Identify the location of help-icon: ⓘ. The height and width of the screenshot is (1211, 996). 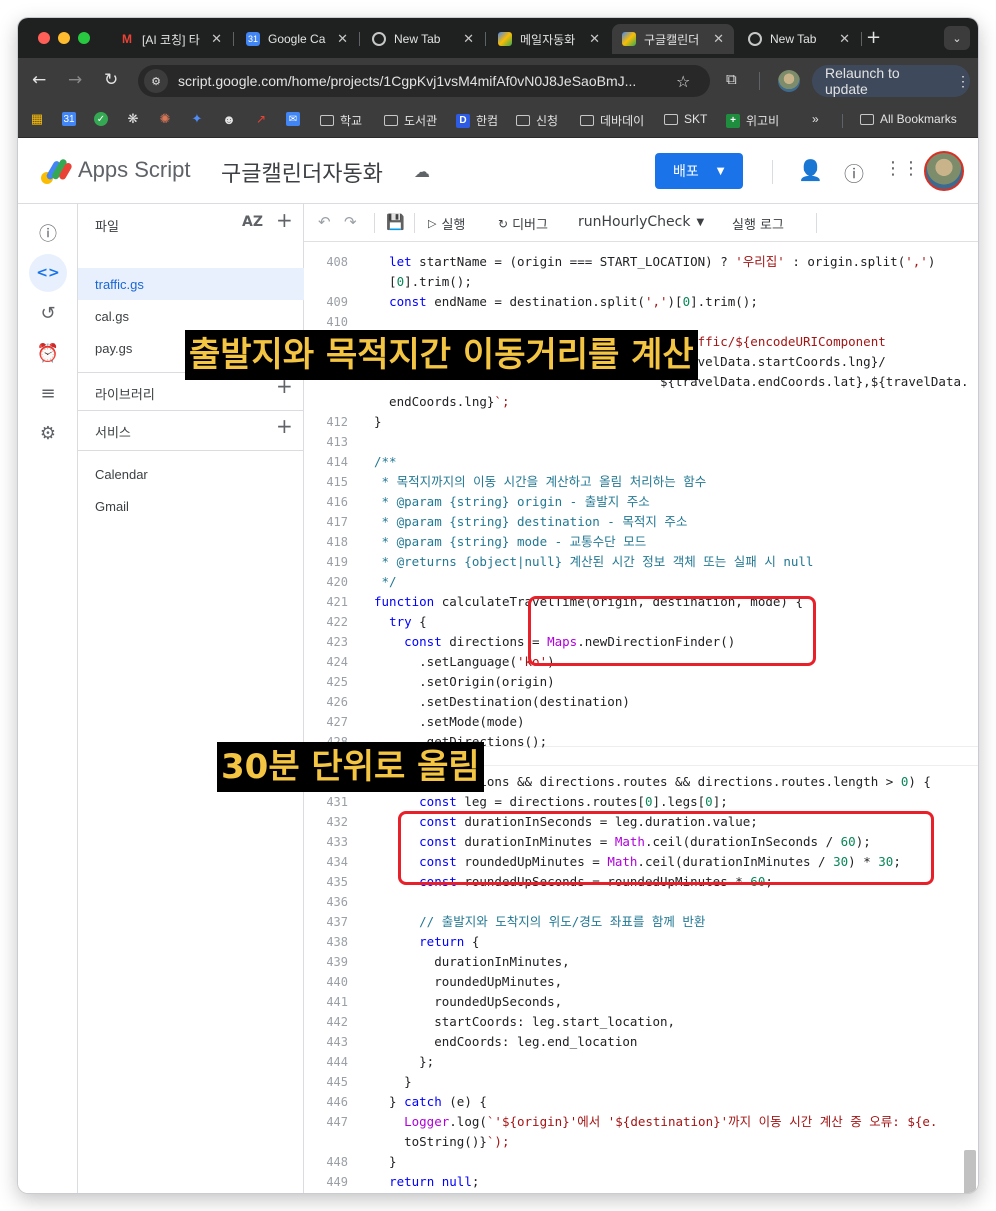
(854, 172).